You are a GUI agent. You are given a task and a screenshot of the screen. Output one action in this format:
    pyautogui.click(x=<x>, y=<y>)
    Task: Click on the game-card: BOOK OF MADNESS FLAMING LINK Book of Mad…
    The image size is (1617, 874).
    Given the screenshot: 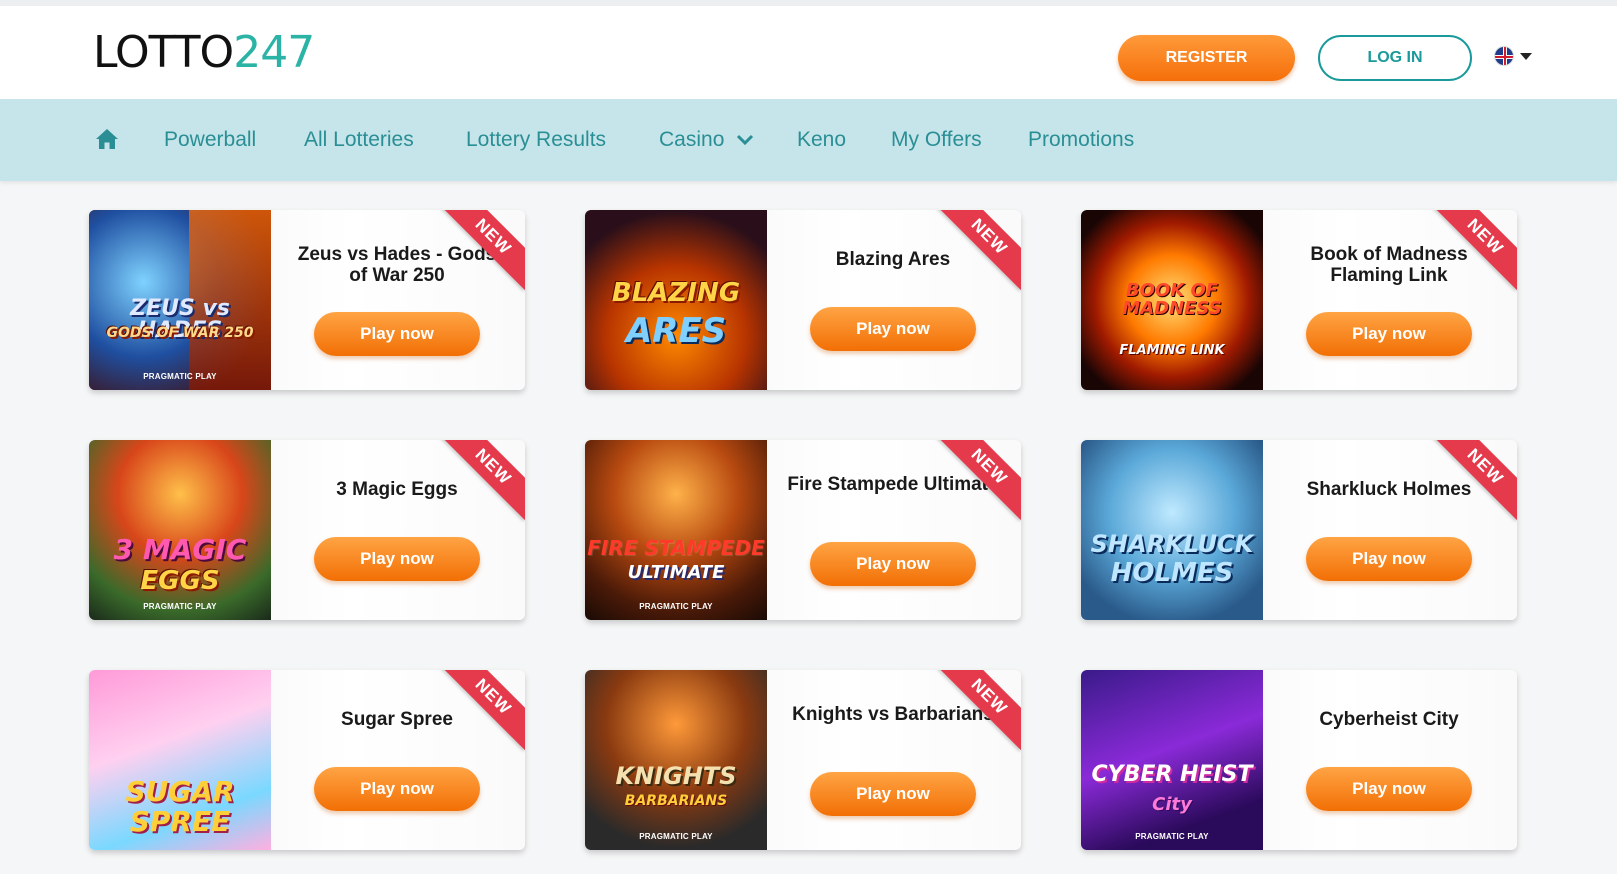 What is the action you would take?
    pyautogui.click(x=1299, y=300)
    